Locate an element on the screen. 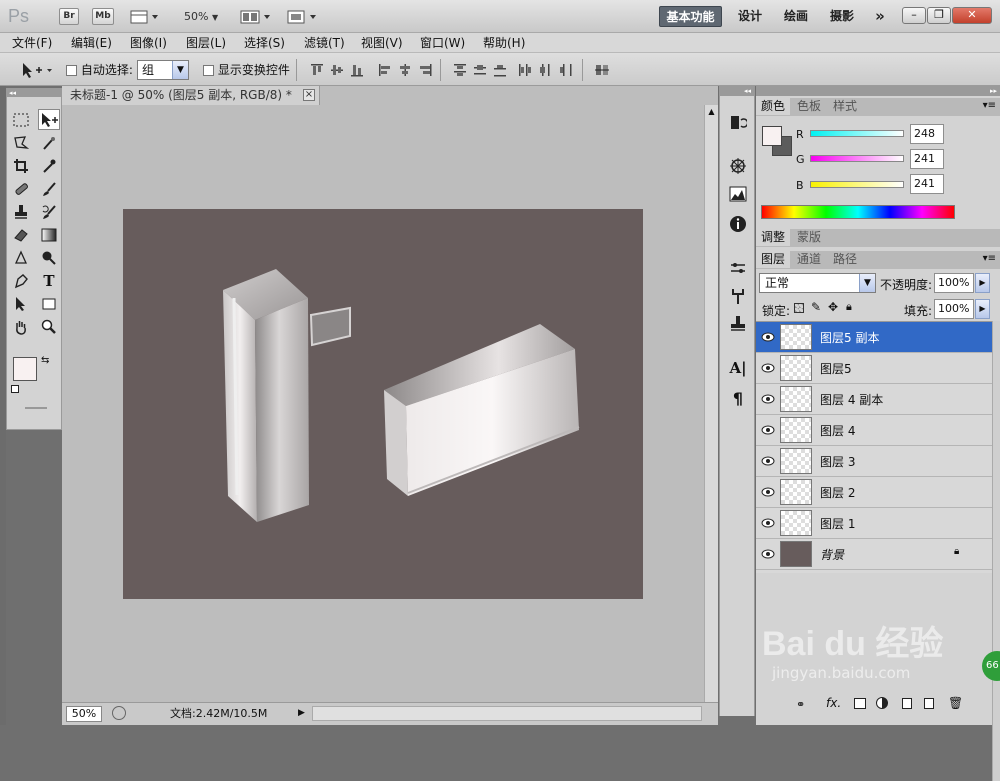 The height and width of the screenshot is (781, 1000). brush-tool is located at coordinates (49, 188).